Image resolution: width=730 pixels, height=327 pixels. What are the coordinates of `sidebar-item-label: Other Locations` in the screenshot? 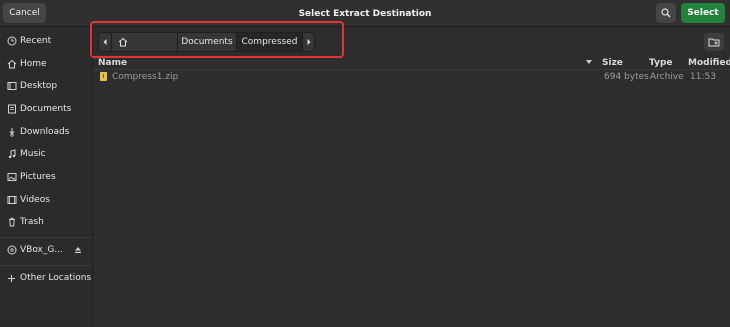 It's located at (56, 278).